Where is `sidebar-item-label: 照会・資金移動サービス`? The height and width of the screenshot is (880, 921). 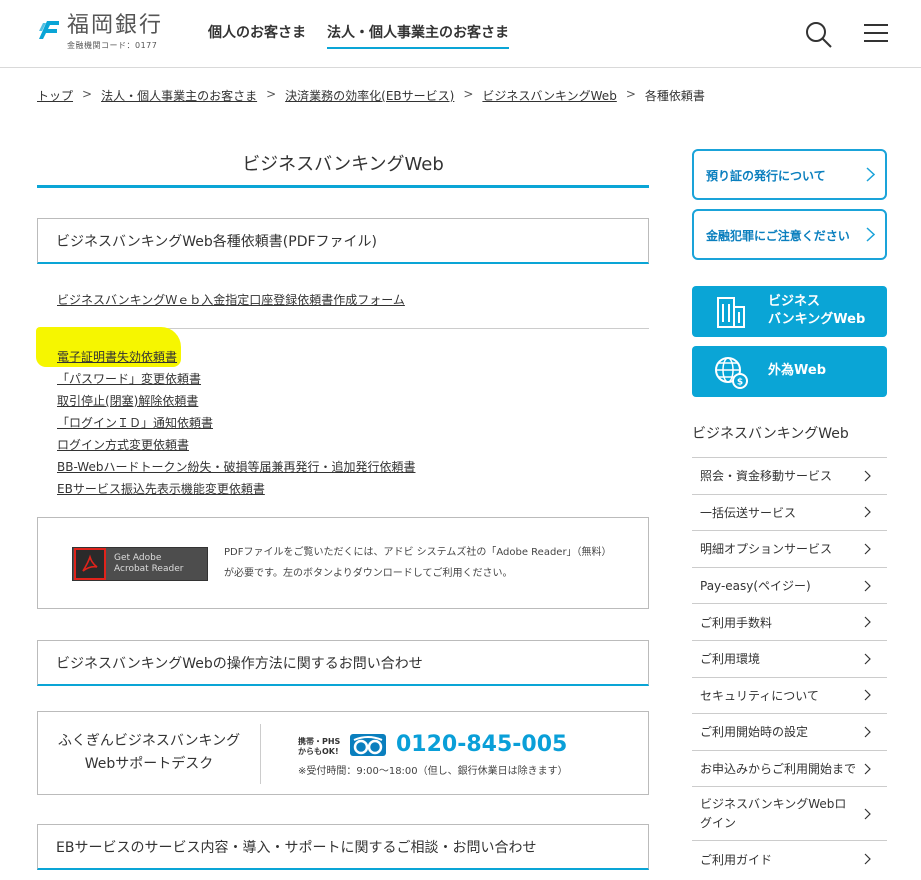
sidebar-item-label: 照会・資金移動サービス is located at coordinates (766, 476).